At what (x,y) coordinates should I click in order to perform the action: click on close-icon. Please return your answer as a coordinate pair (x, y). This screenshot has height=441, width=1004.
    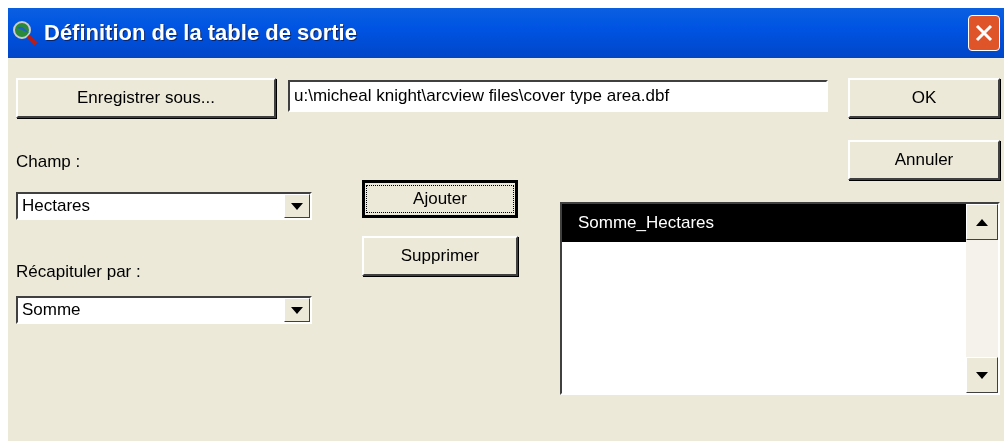
    Looking at the image, I should click on (984, 33).